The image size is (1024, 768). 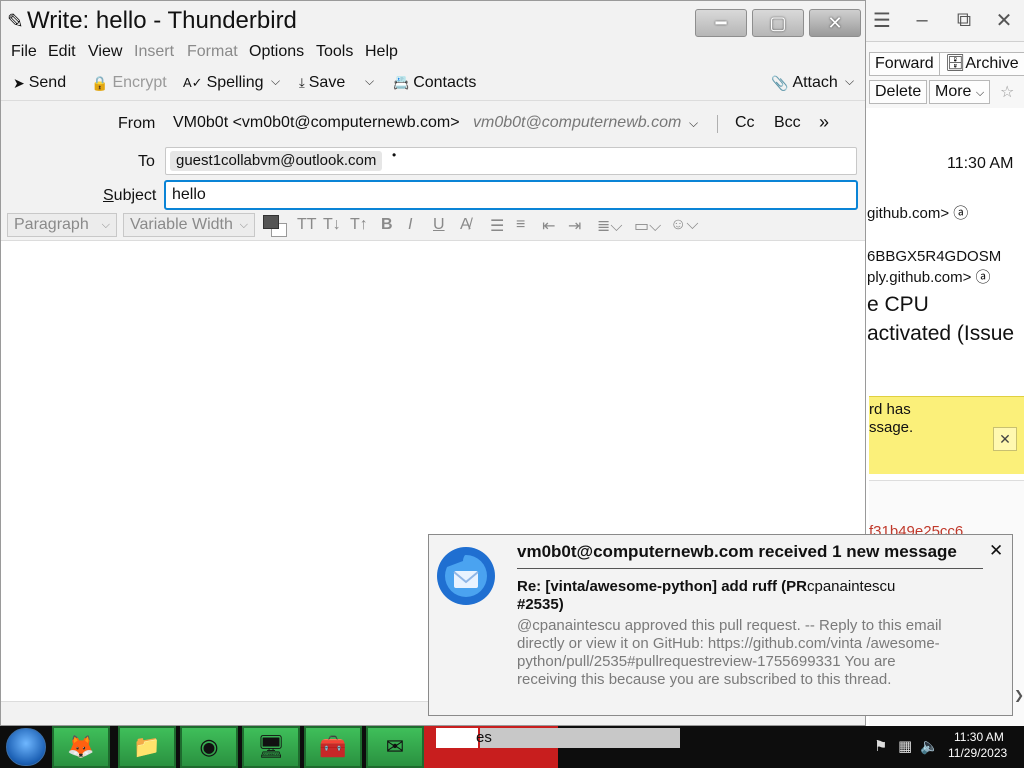 I want to click on font-size-decrease-icon: T↓, so click(x=332, y=225).